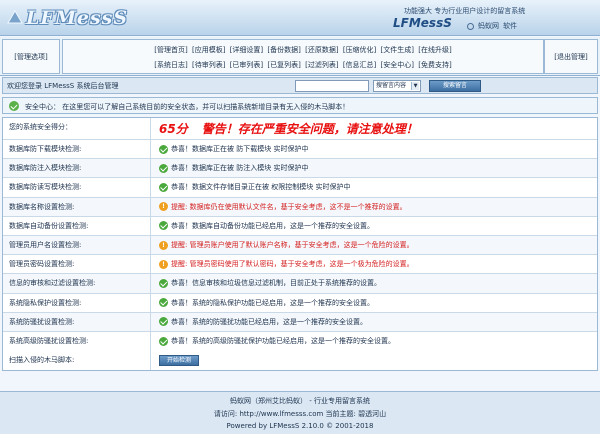  What do you see at coordinates (77, 302) in the screenshot?
I see `check-label: 系统隐私保护设置检测:` at bounding box center [77, 302].